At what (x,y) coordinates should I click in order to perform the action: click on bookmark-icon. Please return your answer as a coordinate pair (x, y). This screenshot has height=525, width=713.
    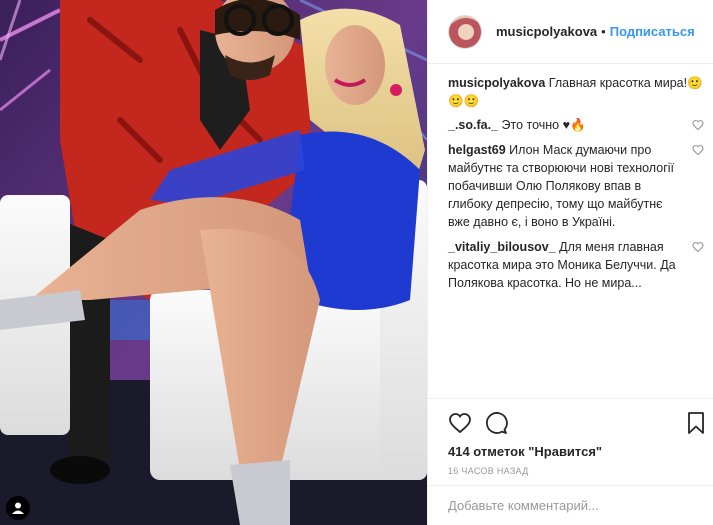
    Looking at the image, I should click on (696, 423).